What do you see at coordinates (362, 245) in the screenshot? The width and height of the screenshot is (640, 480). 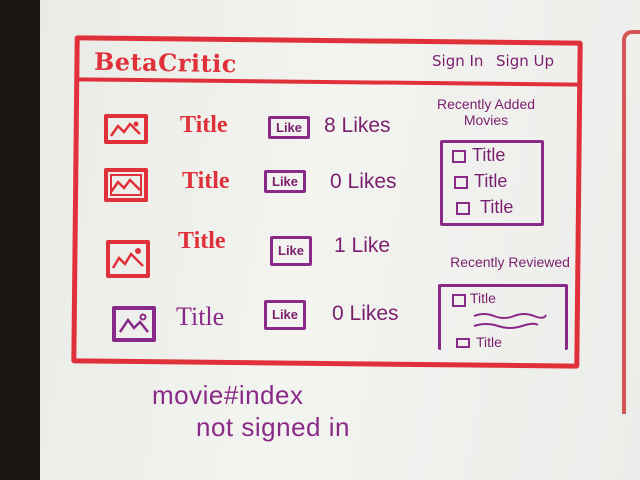 I see `like-count: 1 Like` at bounding box center [362, 245].